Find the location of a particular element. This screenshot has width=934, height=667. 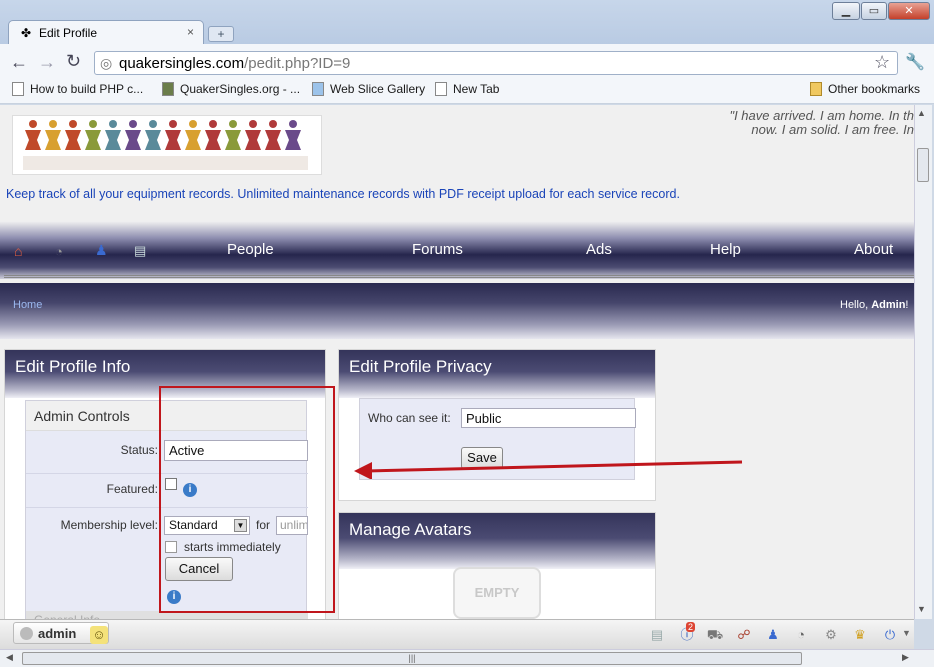

greeting: Hello, Admin! is located at coordinates (874, 305).